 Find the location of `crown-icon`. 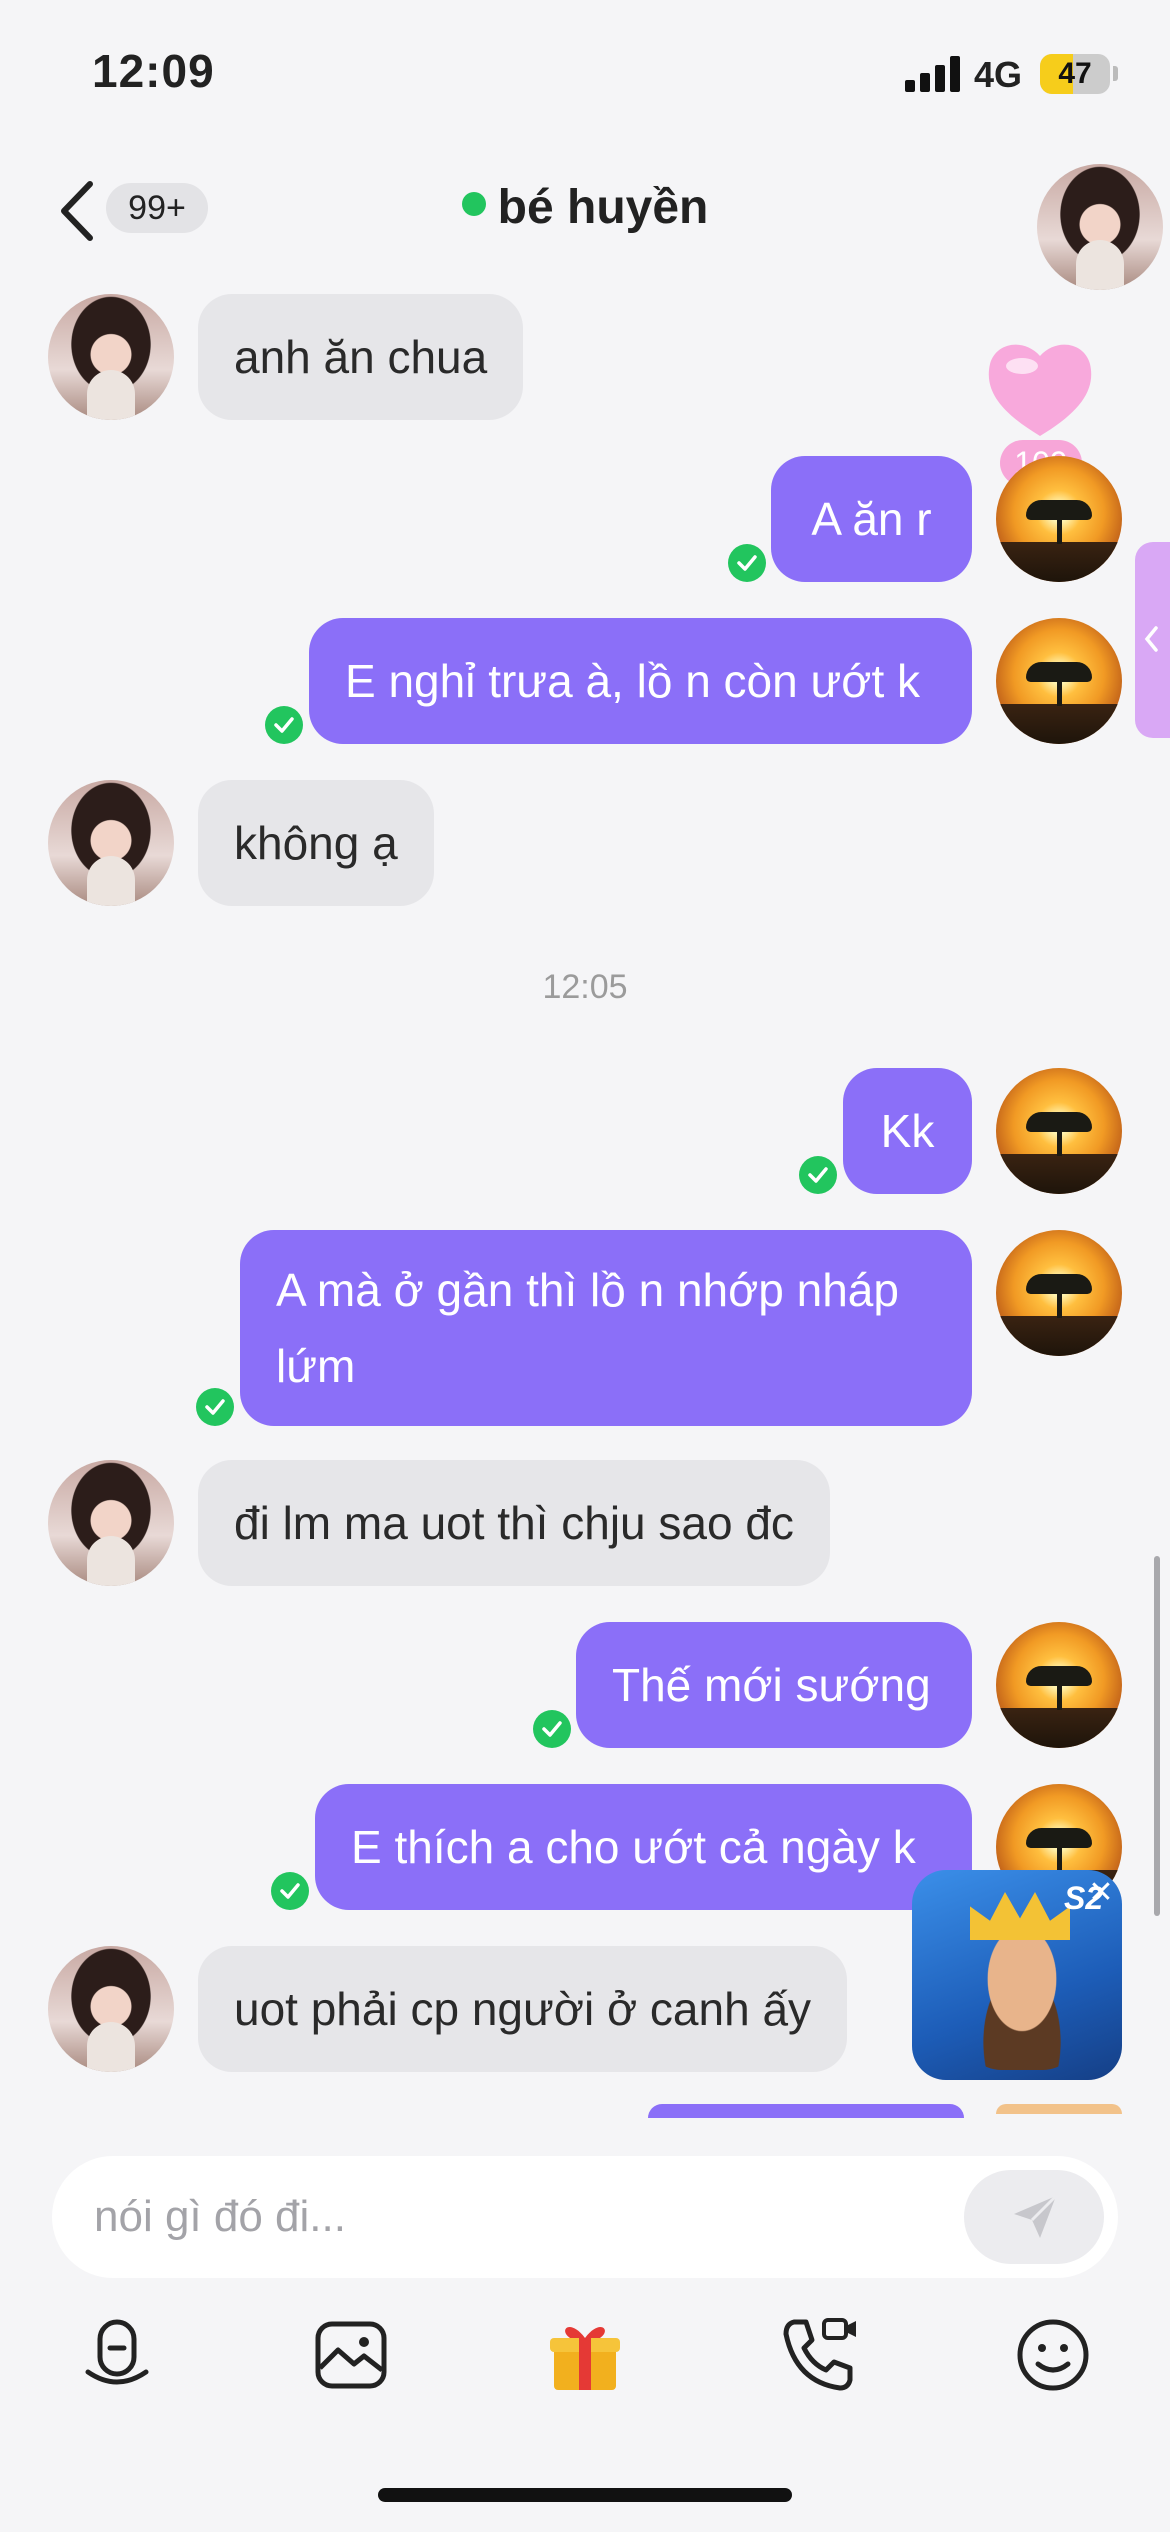

crown-icon is located at coordinates (1020, 1916).